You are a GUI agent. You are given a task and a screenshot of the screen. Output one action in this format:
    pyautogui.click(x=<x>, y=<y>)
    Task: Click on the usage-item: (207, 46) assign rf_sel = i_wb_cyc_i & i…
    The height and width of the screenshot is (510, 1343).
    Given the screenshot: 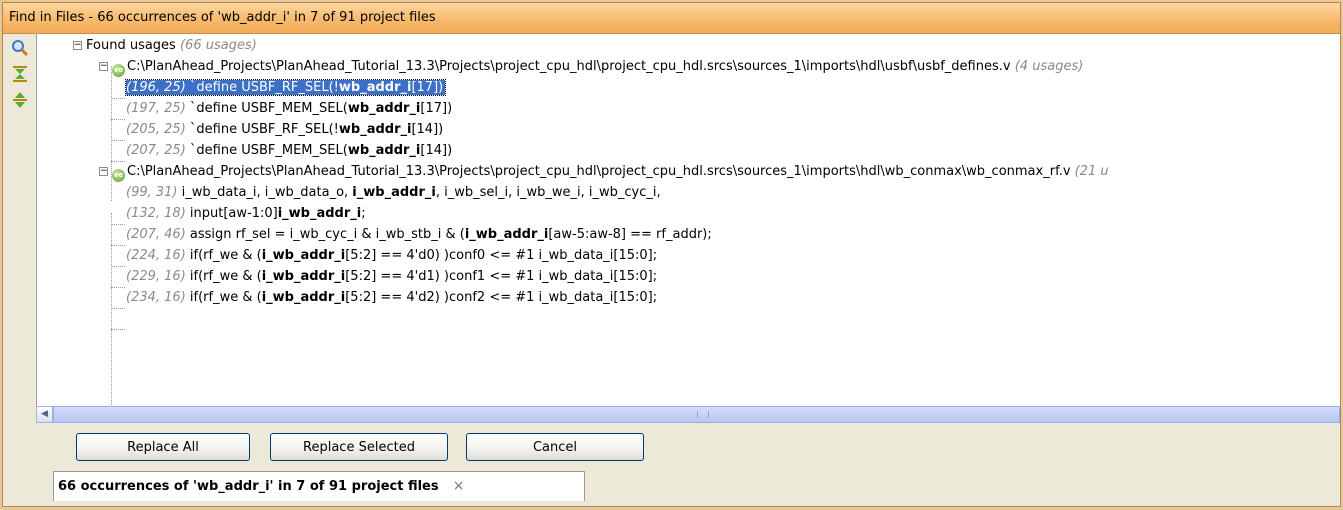 What is the action you would take?
    pyautogui.click(x=419, y=234)
    